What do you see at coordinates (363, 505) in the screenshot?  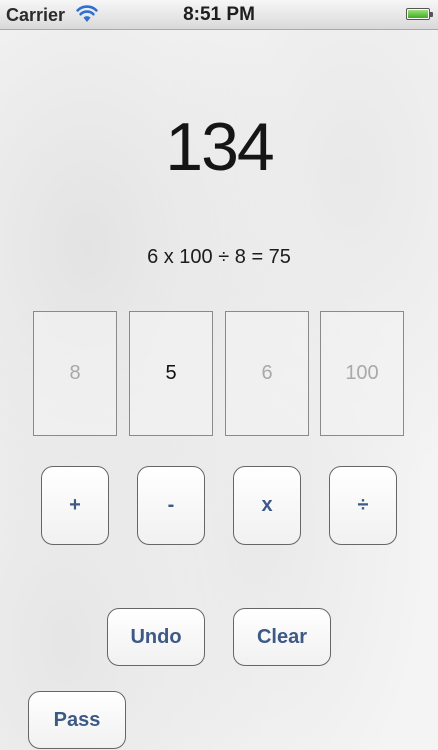 I see `divide-button: ÷` at bounding box center [363, 505].